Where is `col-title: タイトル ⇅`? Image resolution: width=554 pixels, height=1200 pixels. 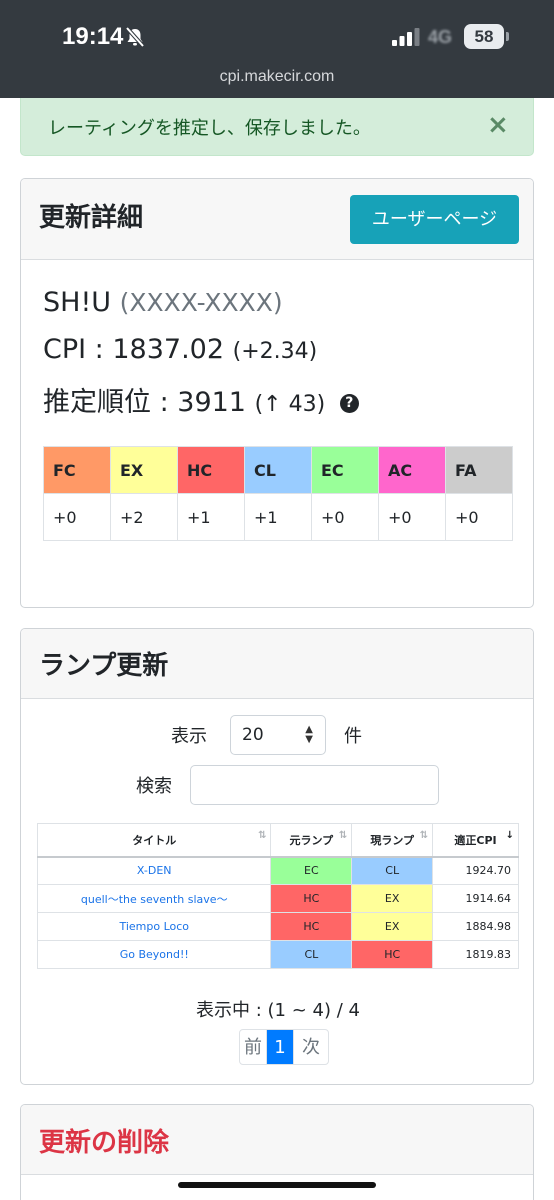
col-title: タイトル ⇅ is located at coordinates (154, 840).